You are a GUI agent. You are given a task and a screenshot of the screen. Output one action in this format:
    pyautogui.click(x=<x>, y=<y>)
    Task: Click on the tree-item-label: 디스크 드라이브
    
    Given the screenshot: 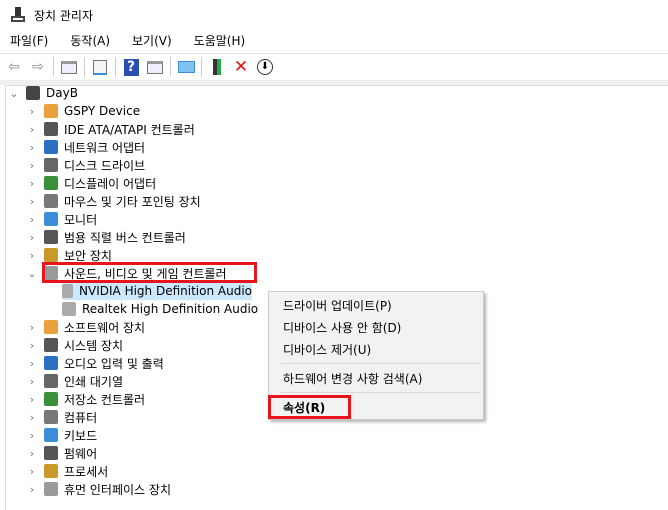 What is the action you would take?
    pyautogui.click(x=105, y=165)
    